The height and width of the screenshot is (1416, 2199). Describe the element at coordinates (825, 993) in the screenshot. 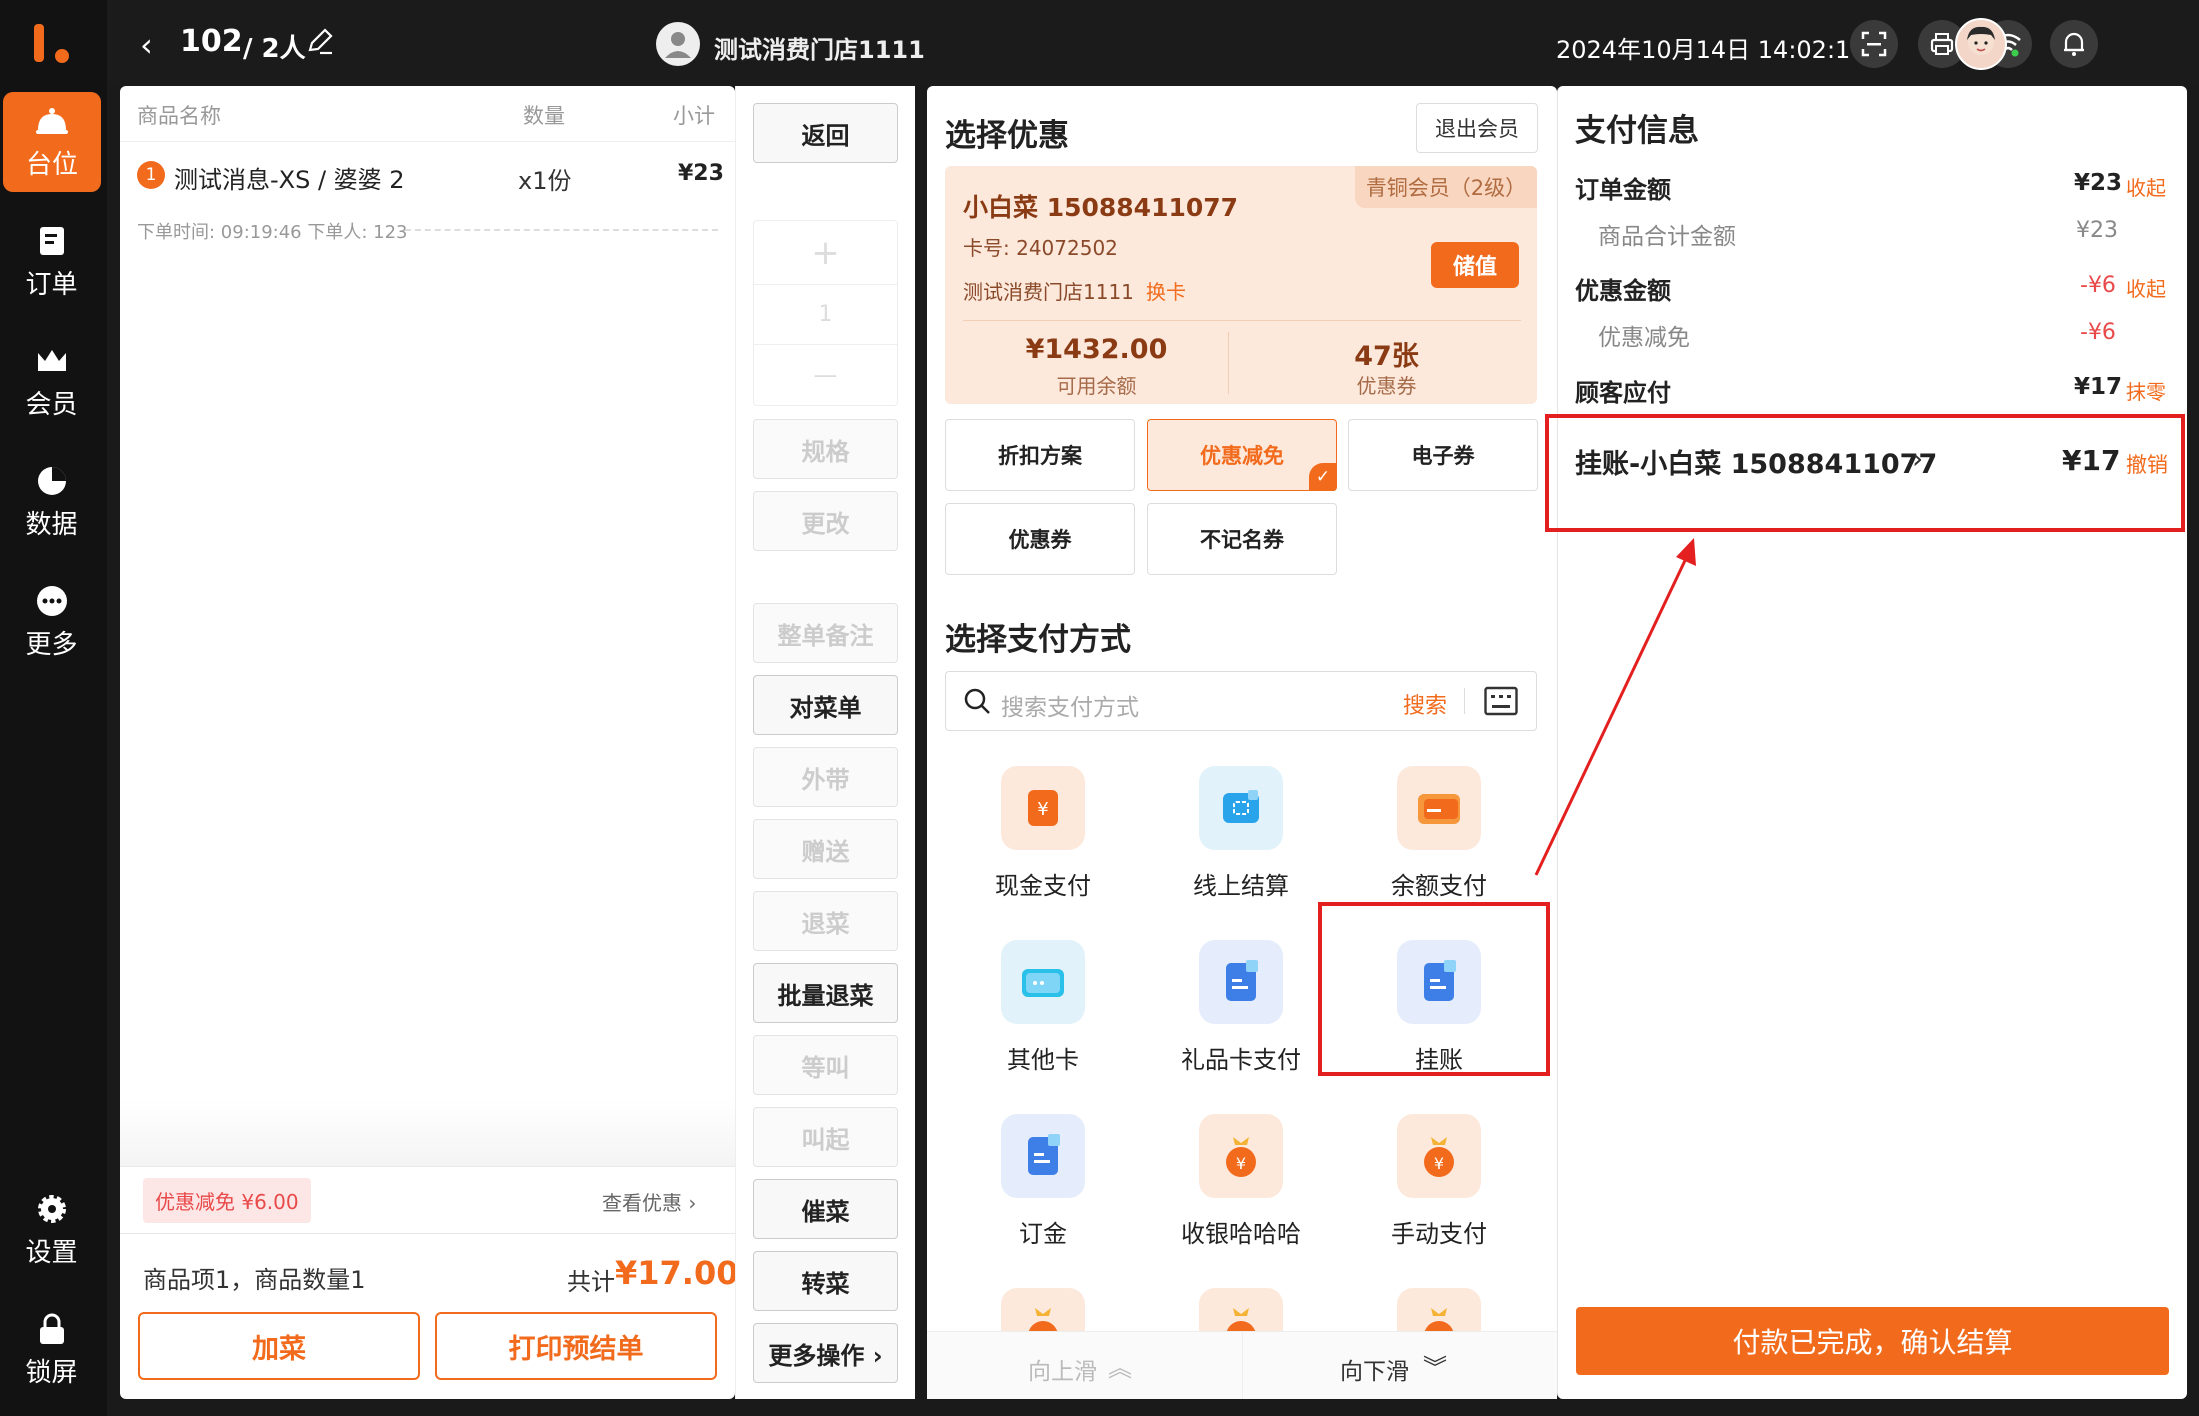

I see `batch-return-button: 批量退菜` at that location.